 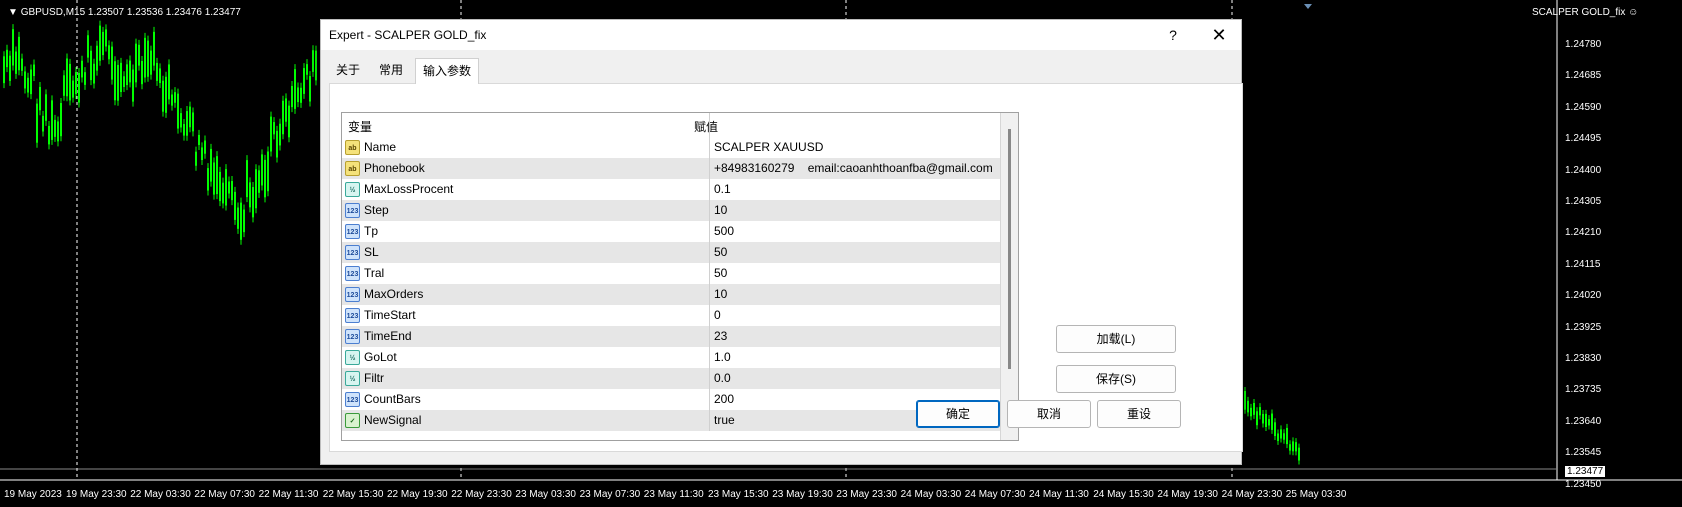 I want to click on grid-vertical-scrollbar, so click(x=1009, y=276).